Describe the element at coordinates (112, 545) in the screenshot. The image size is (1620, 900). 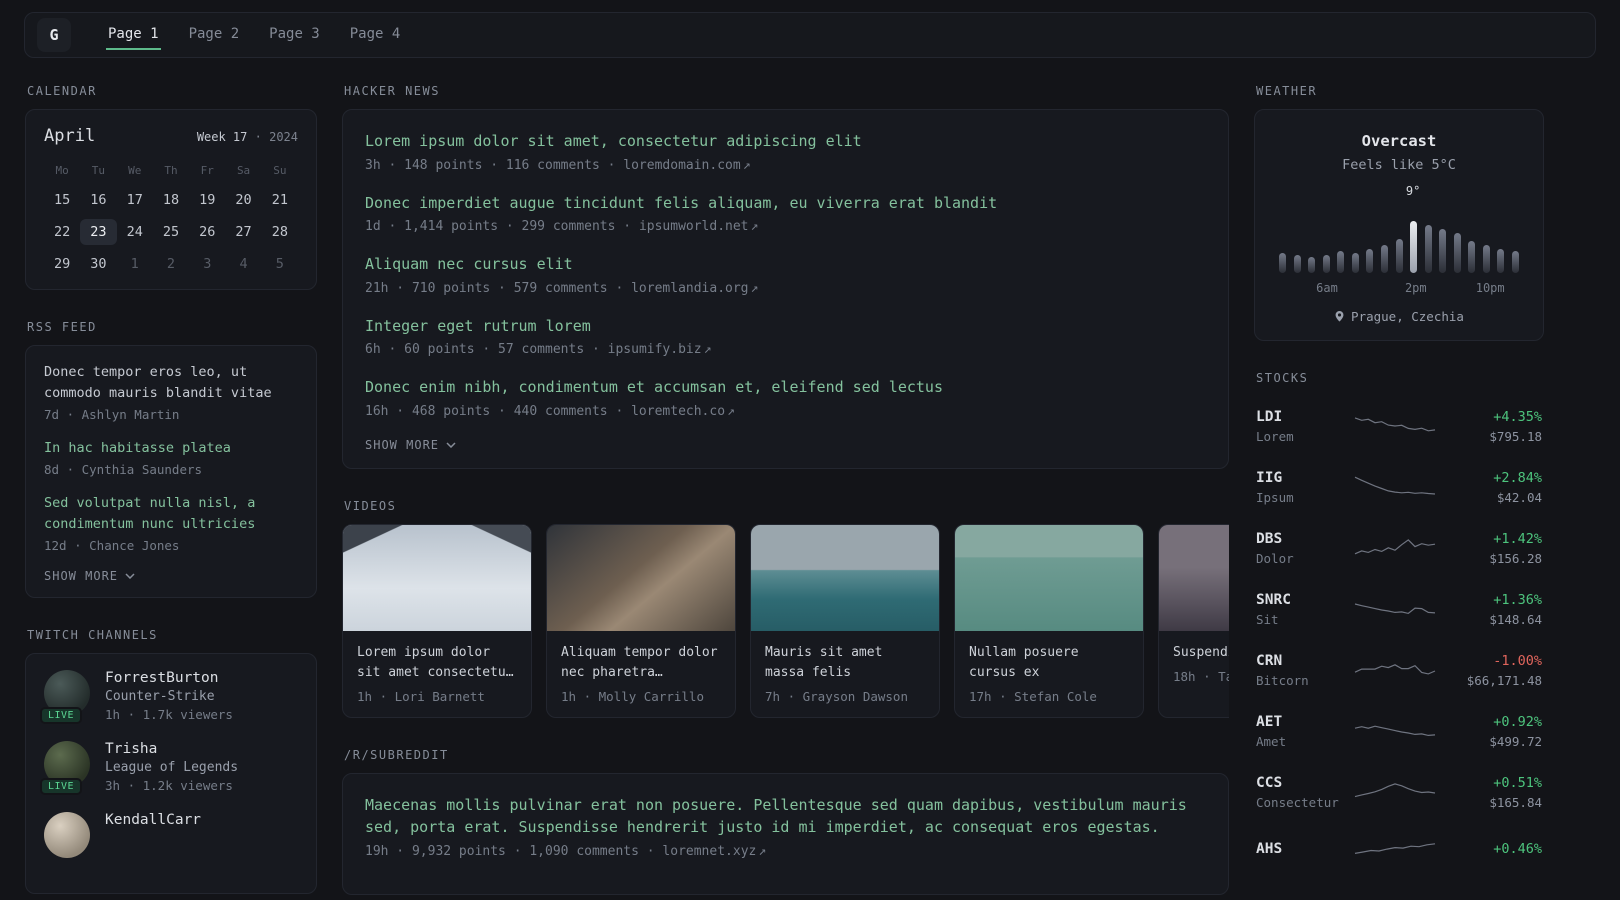
I see `rss-item-meta: 12d · Chance Jones` at that location.